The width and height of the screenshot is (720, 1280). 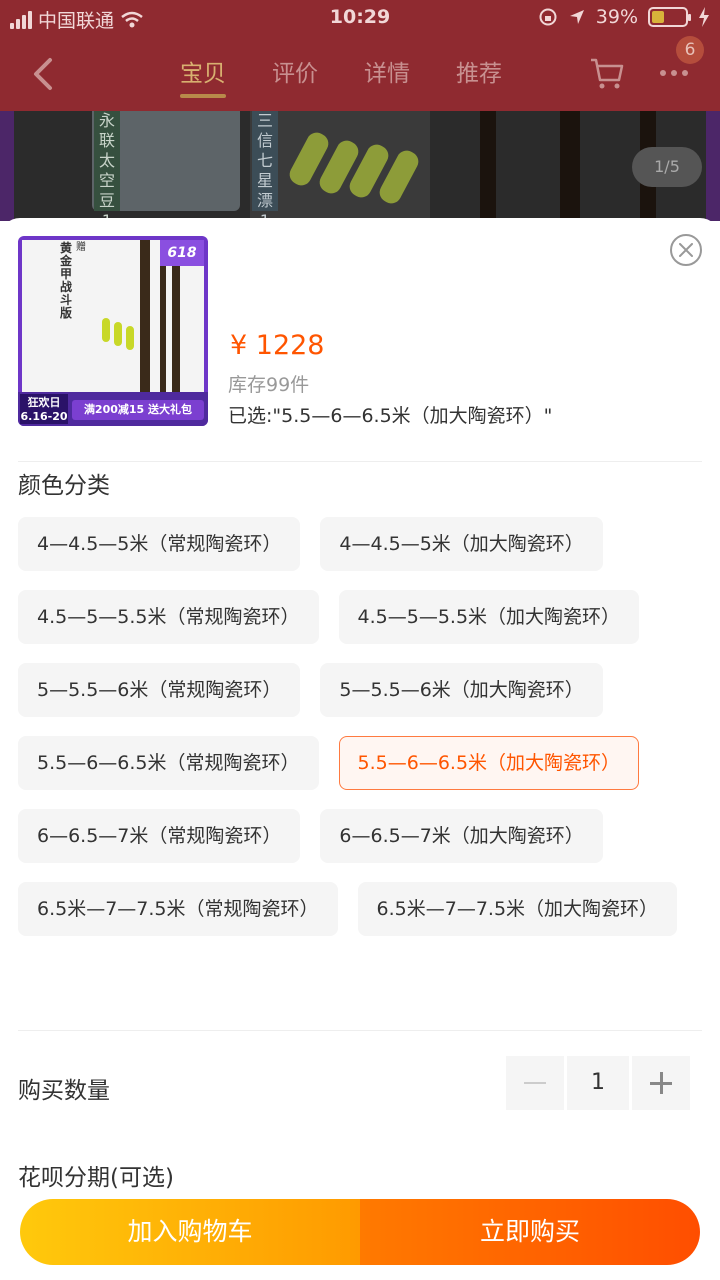 What do you see at coordinates (66, 280) in the screenshot?
I see `thumbnail-title: 黄金甲战斗版` at bounding box center [66, 280].